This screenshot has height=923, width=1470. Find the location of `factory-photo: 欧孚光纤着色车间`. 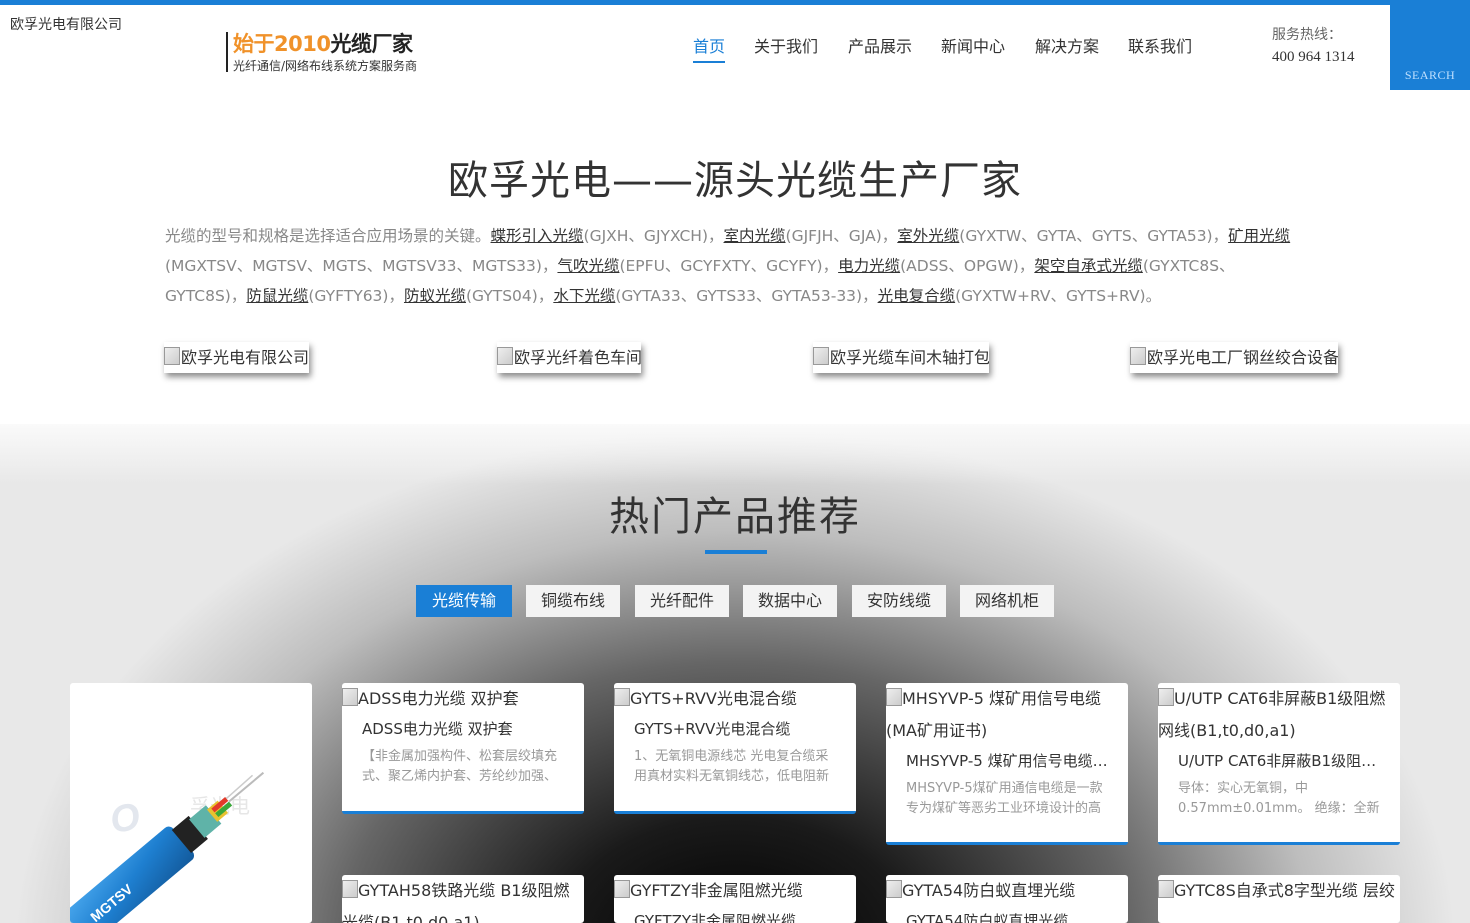

factory-photo: 欧孚光纤着色车间 is located at coordinates (569, 357).